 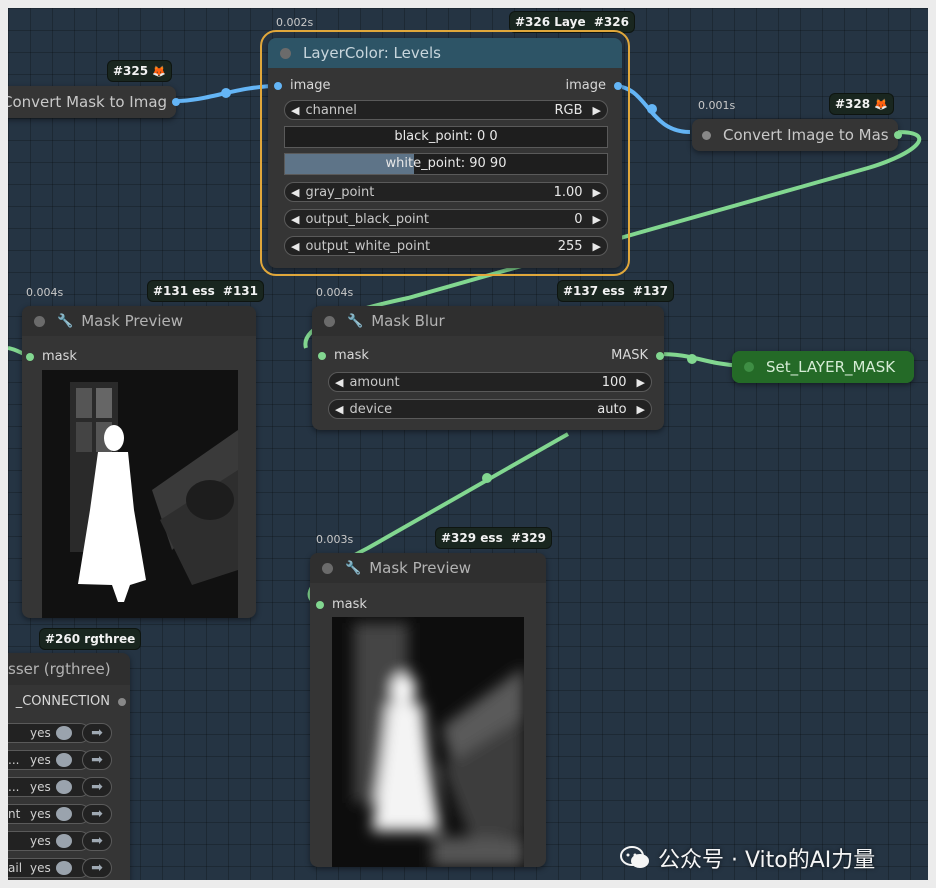 I want to click on slider-text: white_point: 90 90, so click(x=446, y=163).